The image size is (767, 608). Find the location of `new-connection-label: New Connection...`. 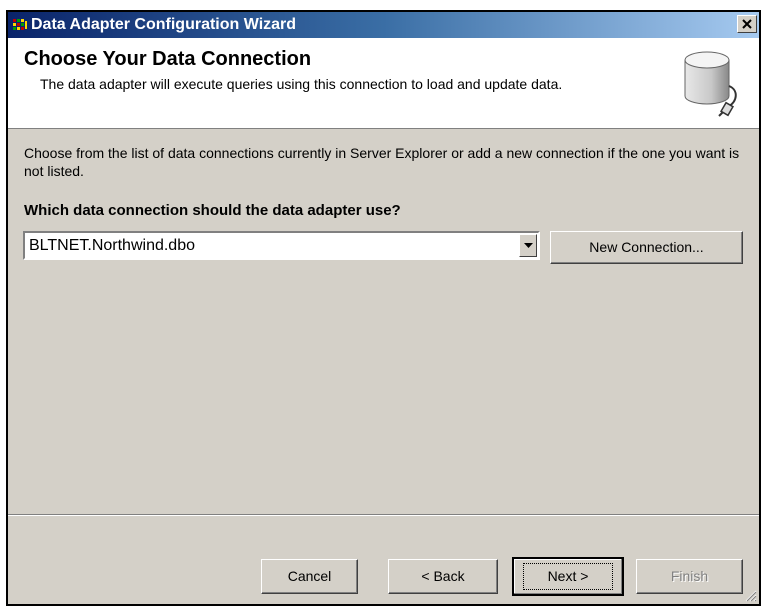

new-connection-label: New Connection... is located at coordinates (646, 247).